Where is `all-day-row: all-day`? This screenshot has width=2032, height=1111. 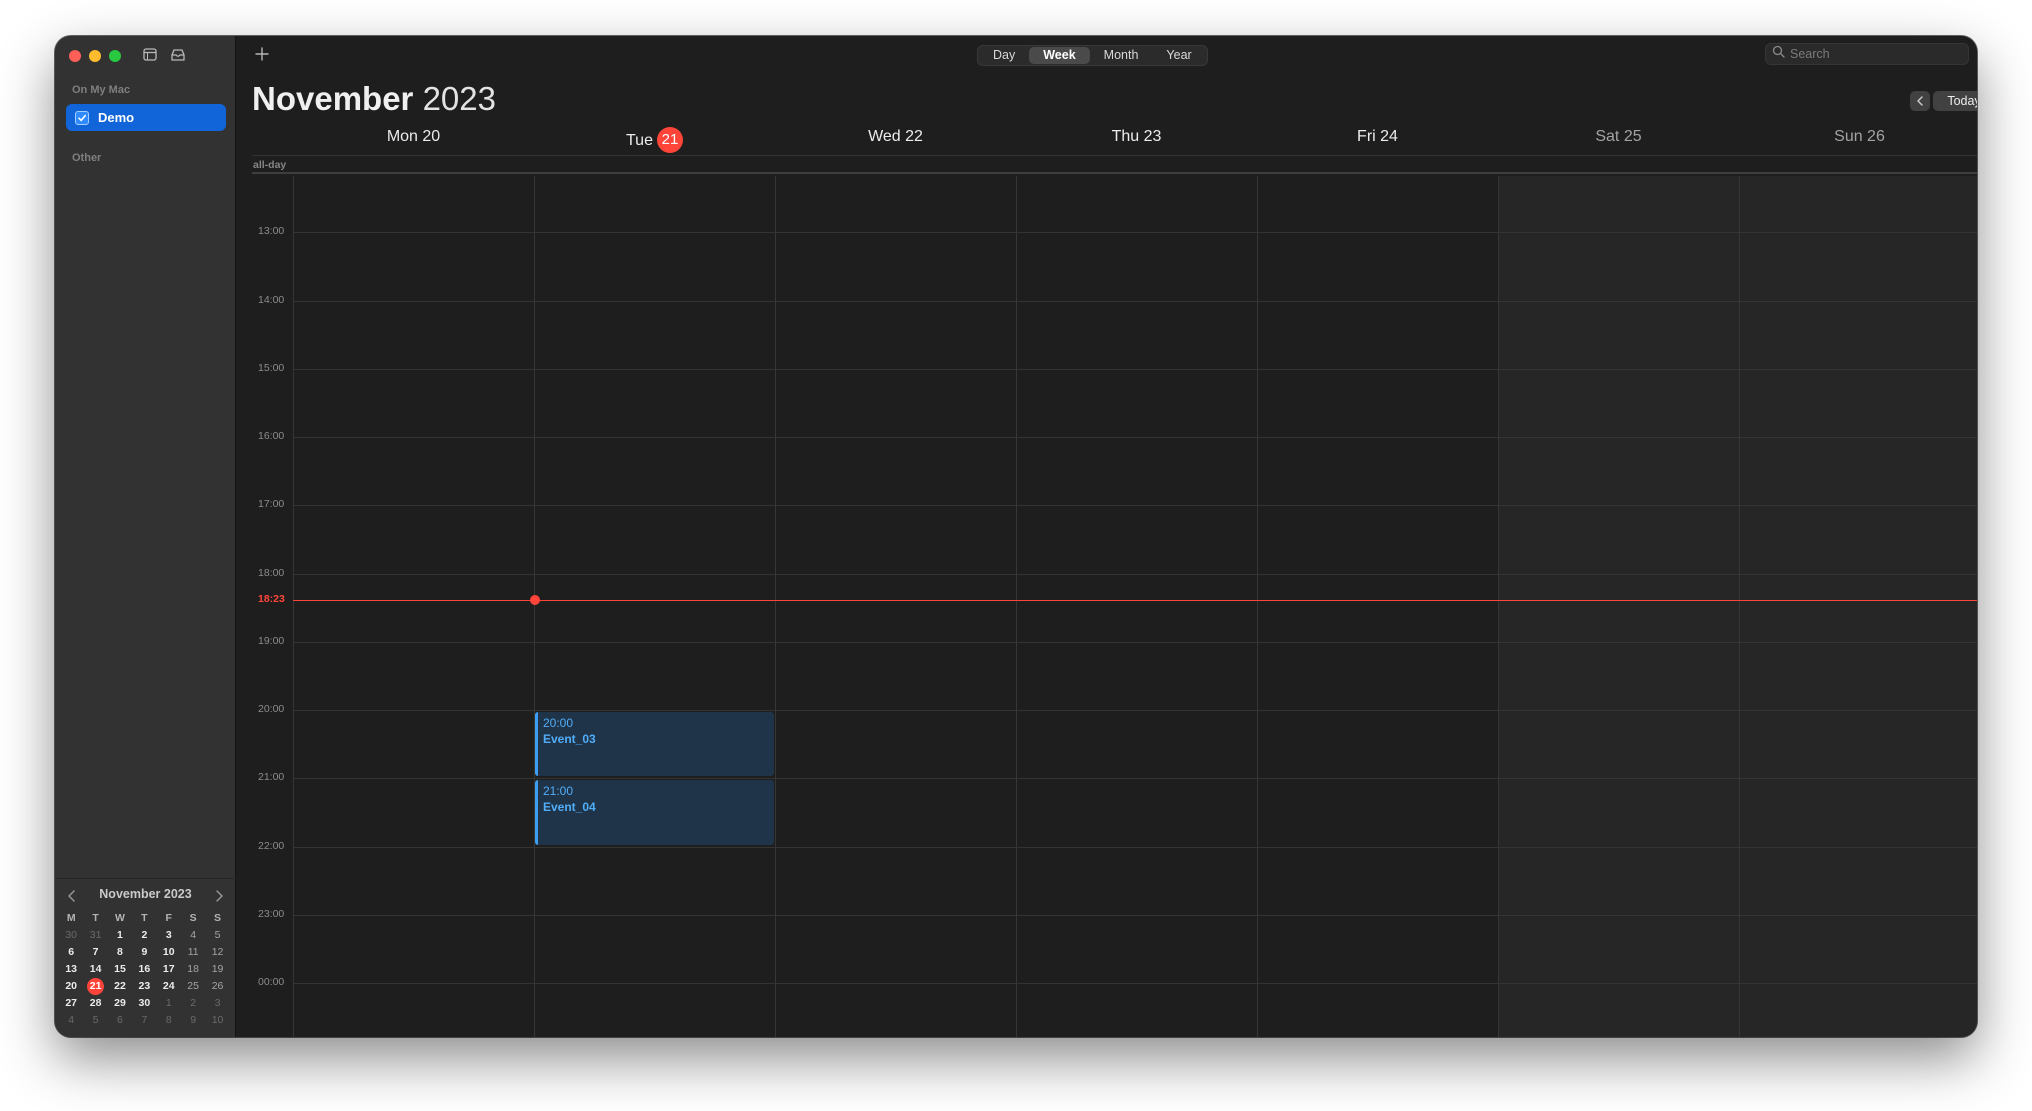 all-day-row: all-day is located at coordinates (1114, 164).